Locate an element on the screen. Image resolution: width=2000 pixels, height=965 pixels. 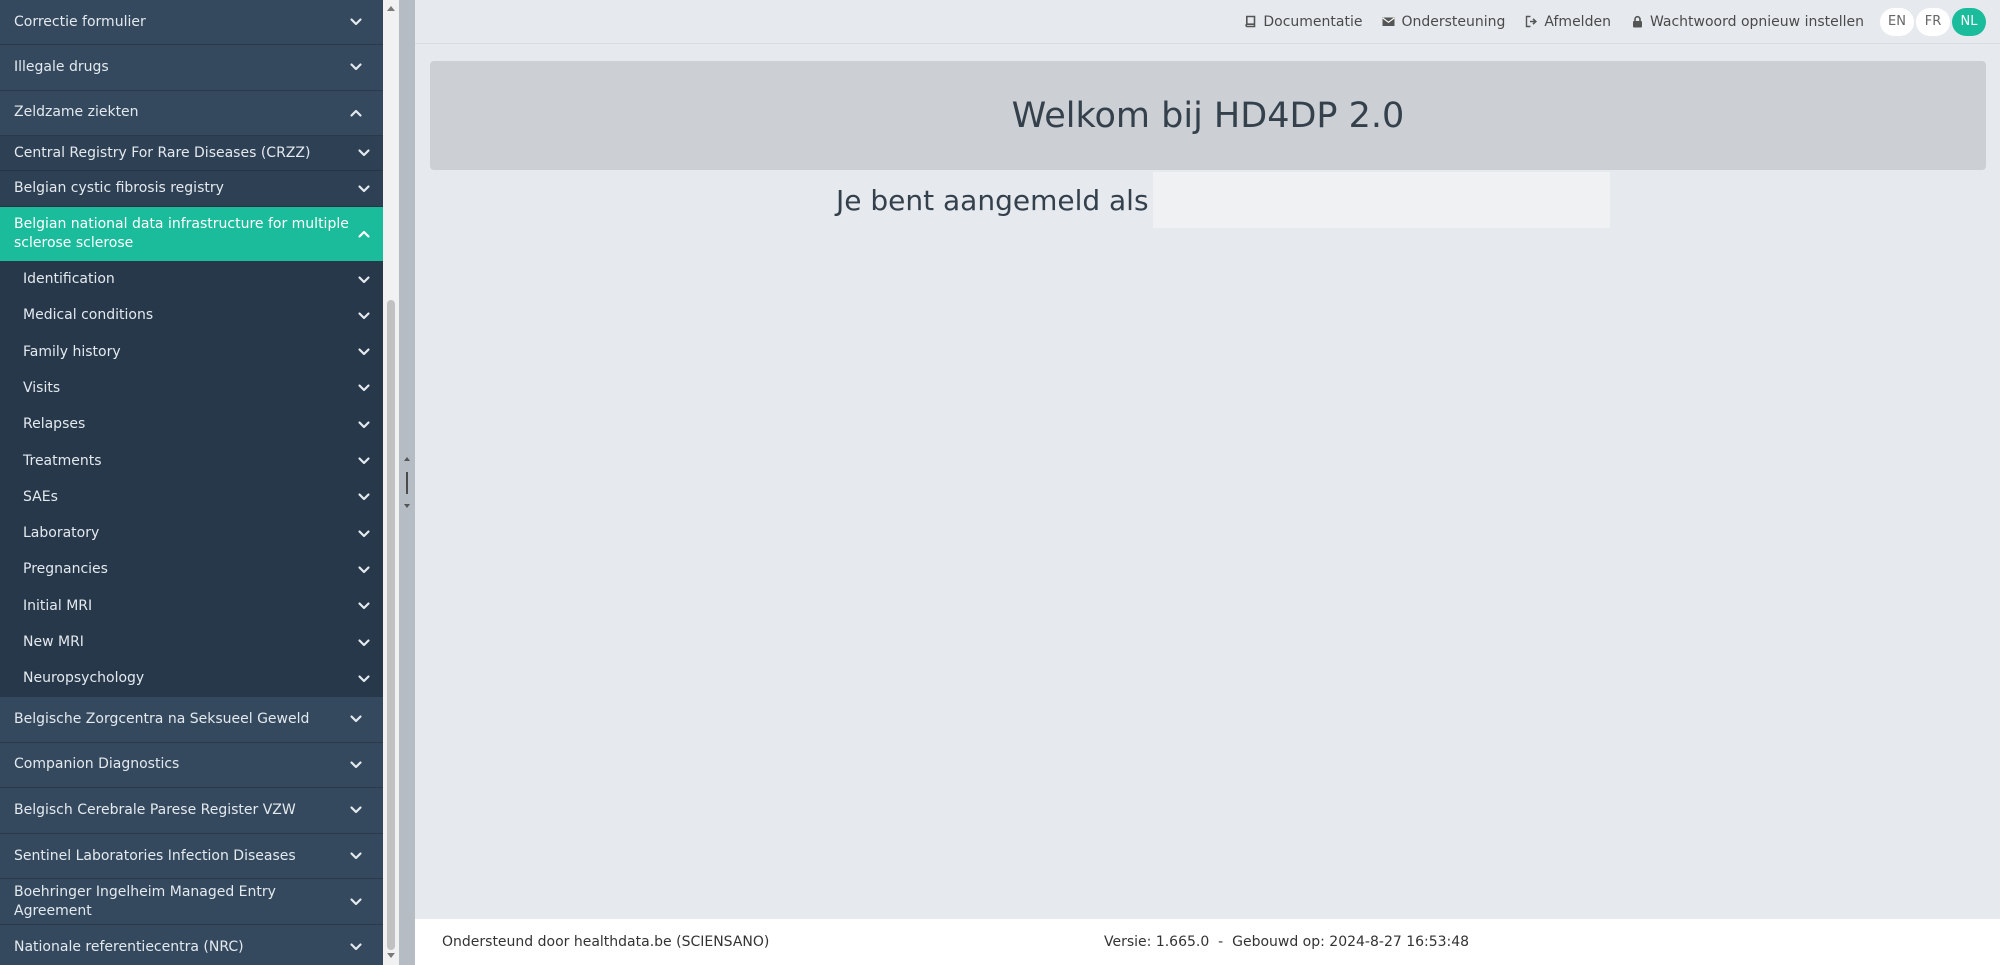
envelope-icon is located at coordinates (1388, 21).